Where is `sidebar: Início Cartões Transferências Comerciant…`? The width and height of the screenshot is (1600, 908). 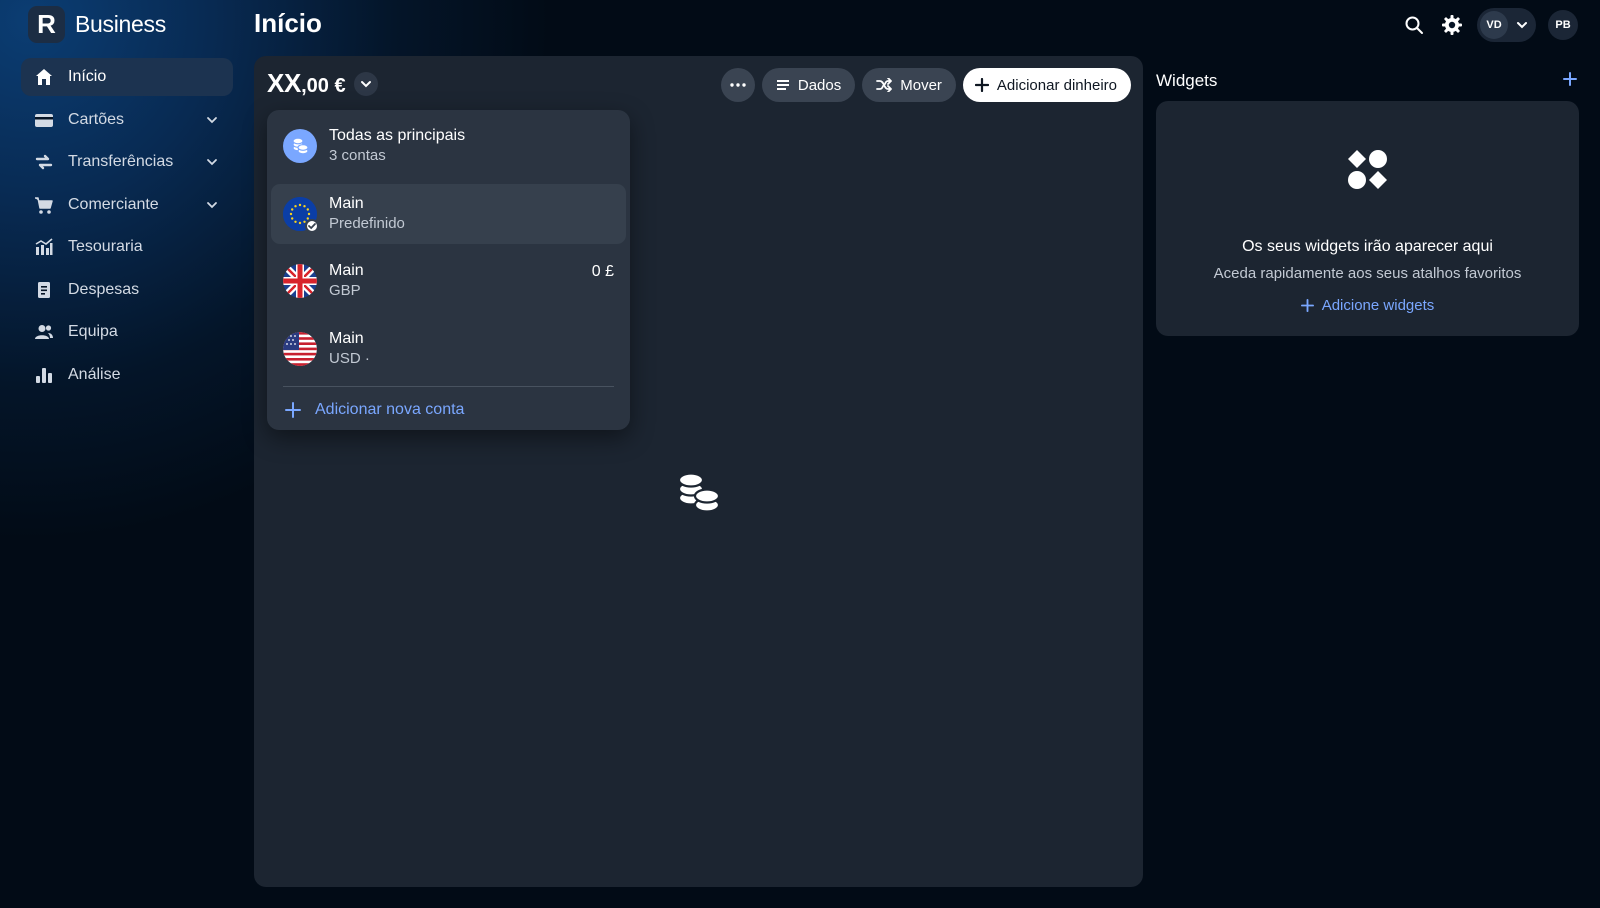 sidebar: Início Cartões Transferências Comerciant… is located at coordinates (127, 228).